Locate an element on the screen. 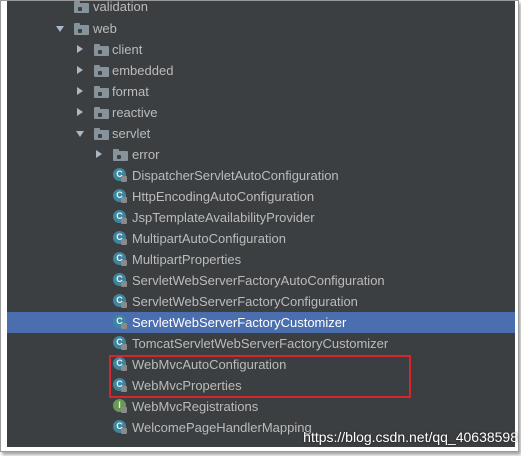 The height and width of the screenshot is (456, 521). tree-item-web: web is located at coordinates (261, 28).